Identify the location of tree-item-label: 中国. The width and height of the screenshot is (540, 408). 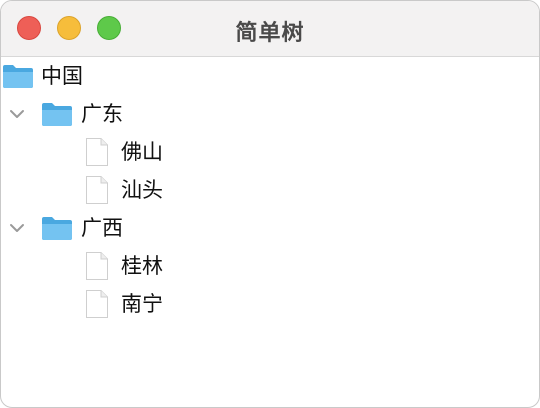
(62, 76).